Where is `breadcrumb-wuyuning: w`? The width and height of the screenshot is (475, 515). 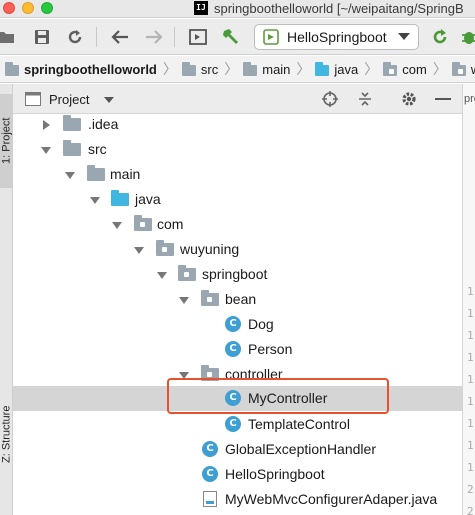
breadcrumb-wuyuning: w is located at coordinates (461, 69).